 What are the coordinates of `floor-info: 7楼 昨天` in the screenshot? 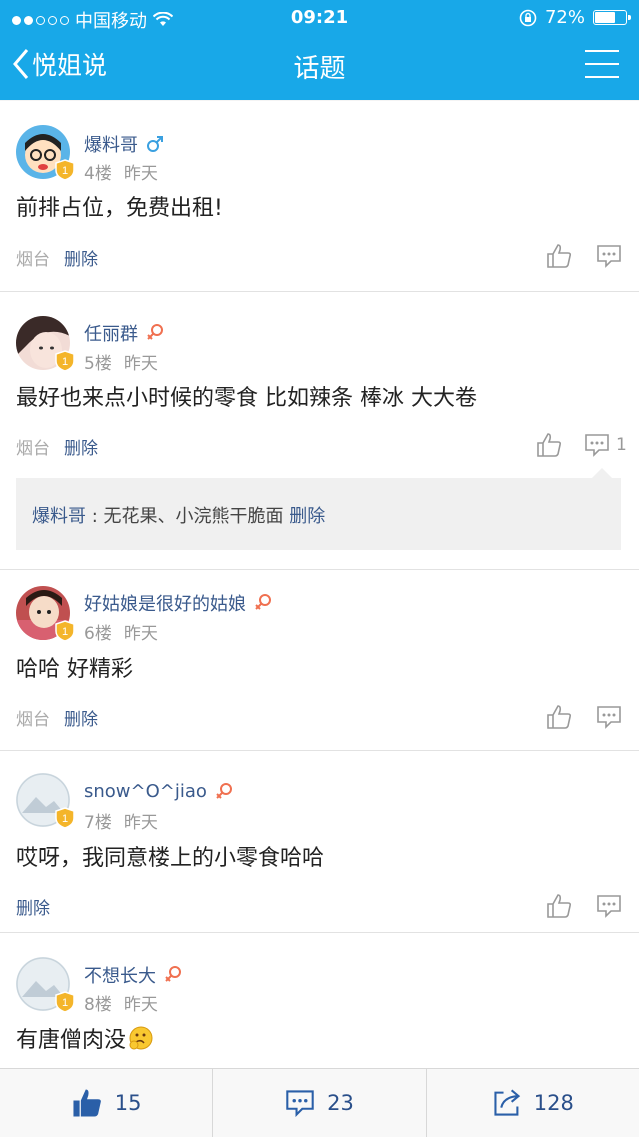 It's located at (121, 820).